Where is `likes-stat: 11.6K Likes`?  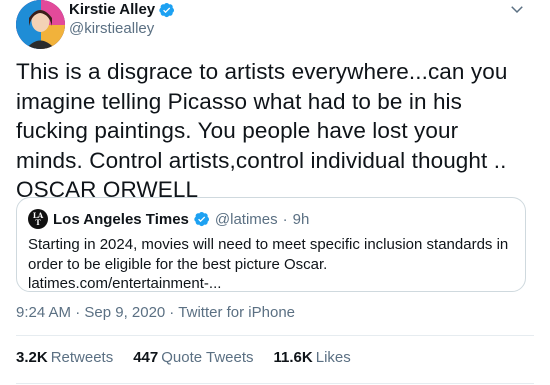
likes-stat: 11.6K Likes is located at coordinates (312, 357).